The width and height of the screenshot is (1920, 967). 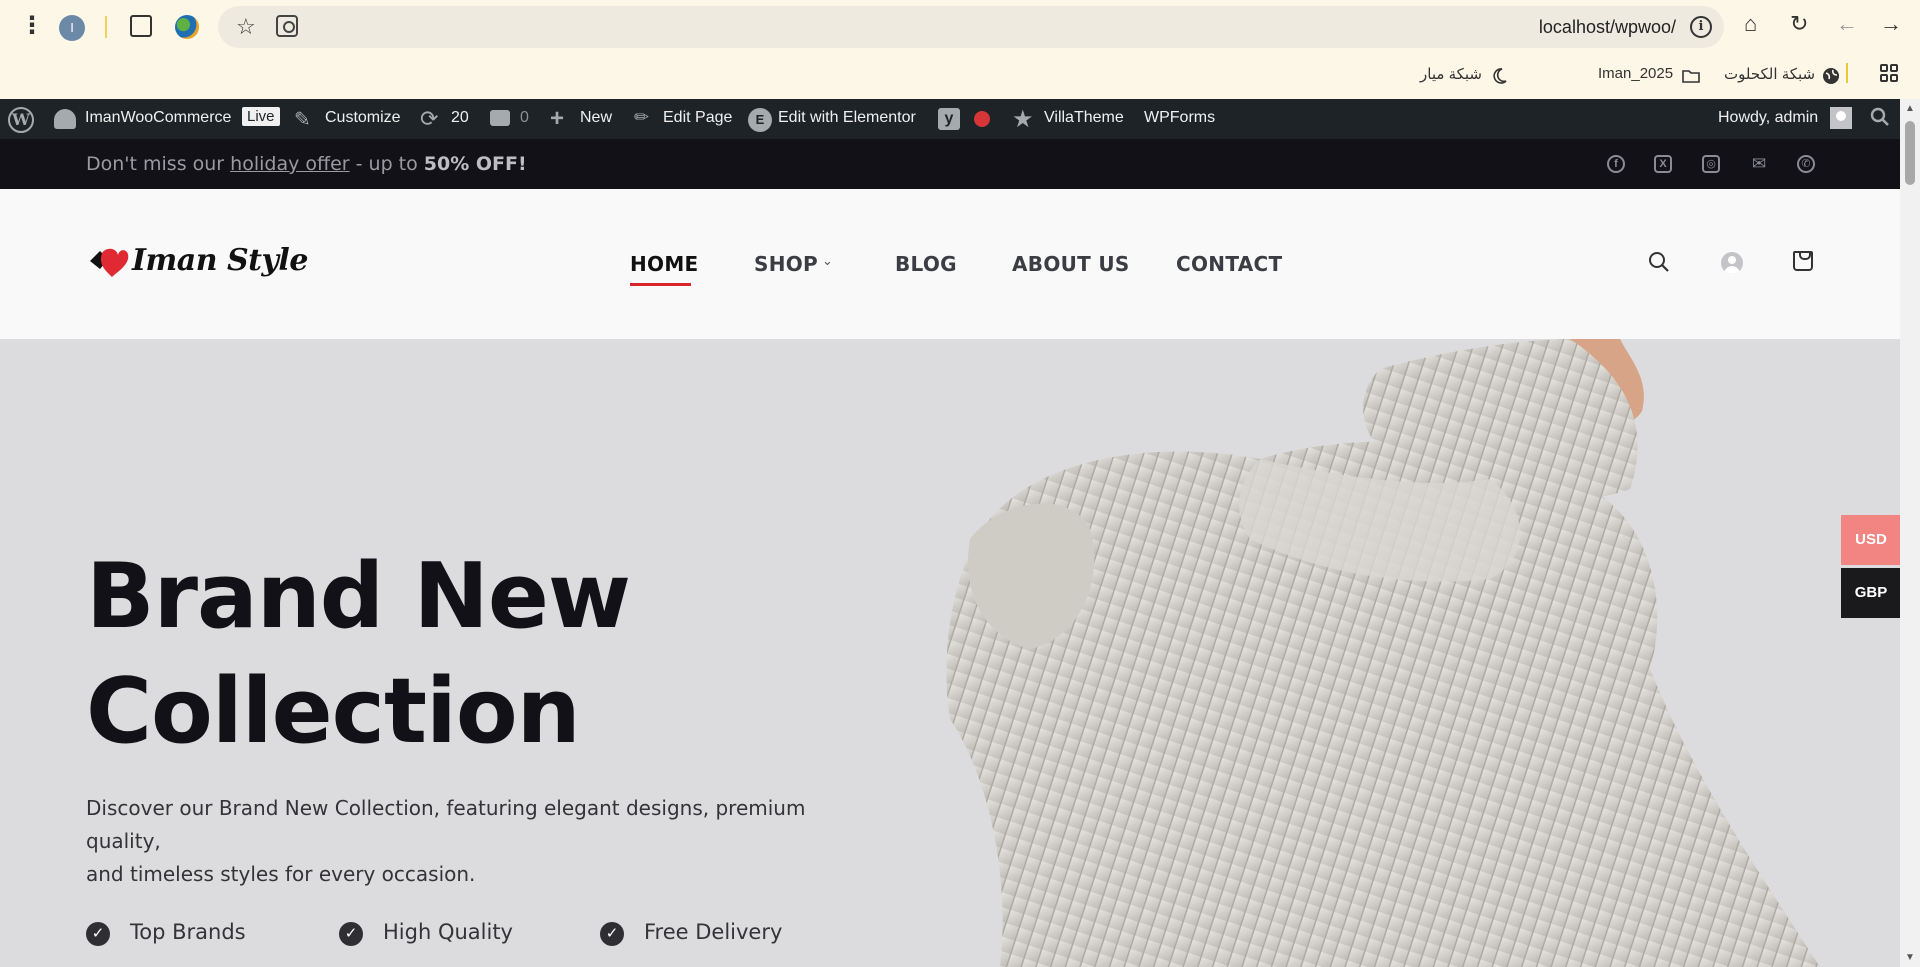 What do you see at coordinates (363, 118) in the screenshot?
I see `customize-link: Customize` at bounding box center [363, 118].